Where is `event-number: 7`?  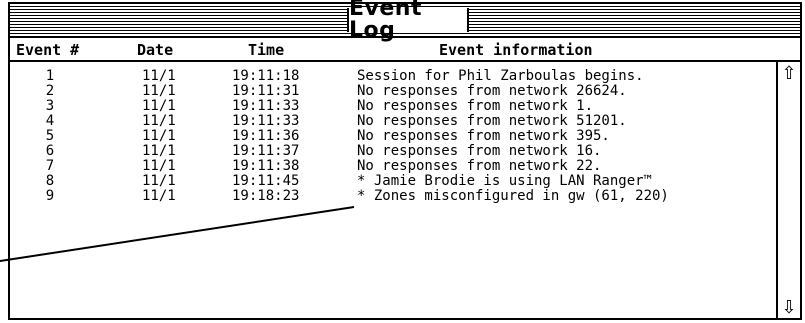 event-number: 7 is located at coordinates (50, 166).